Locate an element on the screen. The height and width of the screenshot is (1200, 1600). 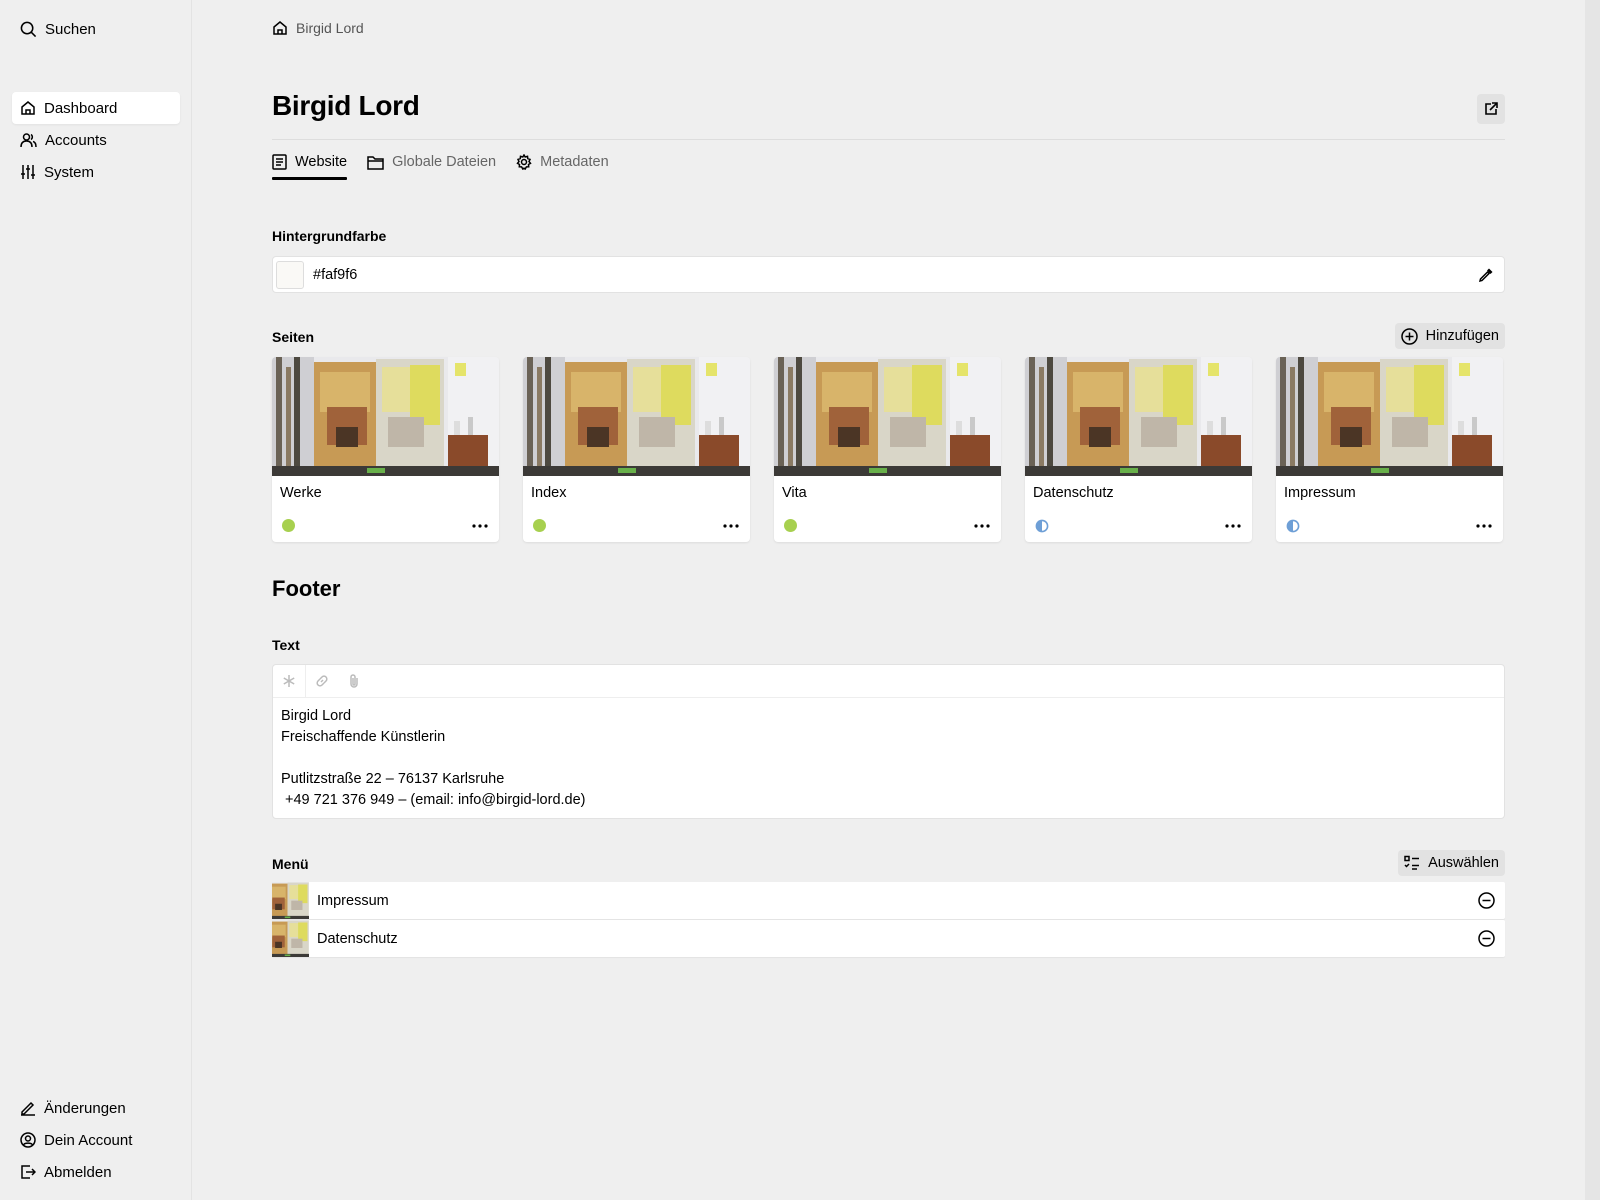
footer-text-line is located at coordinates (888, 758).